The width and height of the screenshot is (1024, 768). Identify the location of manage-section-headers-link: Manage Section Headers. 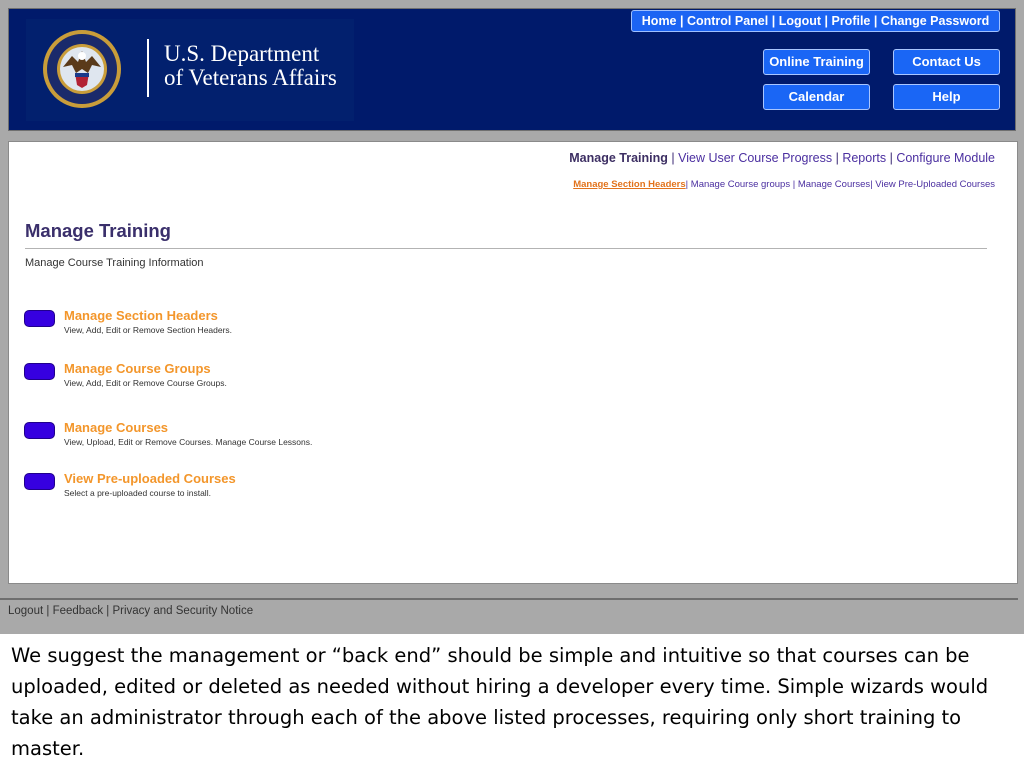
(141, 315).